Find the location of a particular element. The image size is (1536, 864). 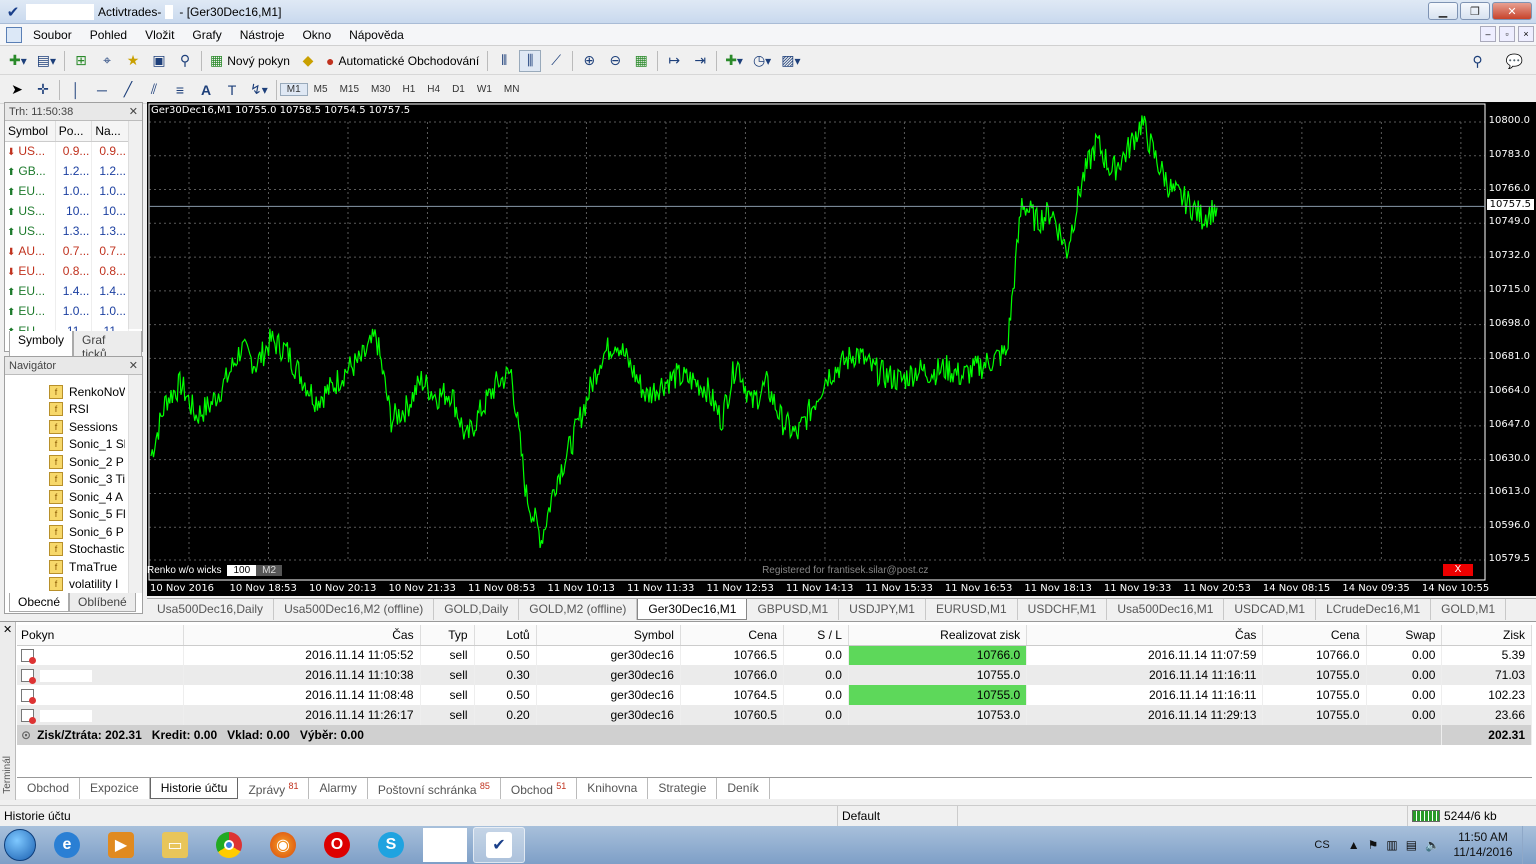

tester-button: ⚲ is located at coordinates (185, 61).